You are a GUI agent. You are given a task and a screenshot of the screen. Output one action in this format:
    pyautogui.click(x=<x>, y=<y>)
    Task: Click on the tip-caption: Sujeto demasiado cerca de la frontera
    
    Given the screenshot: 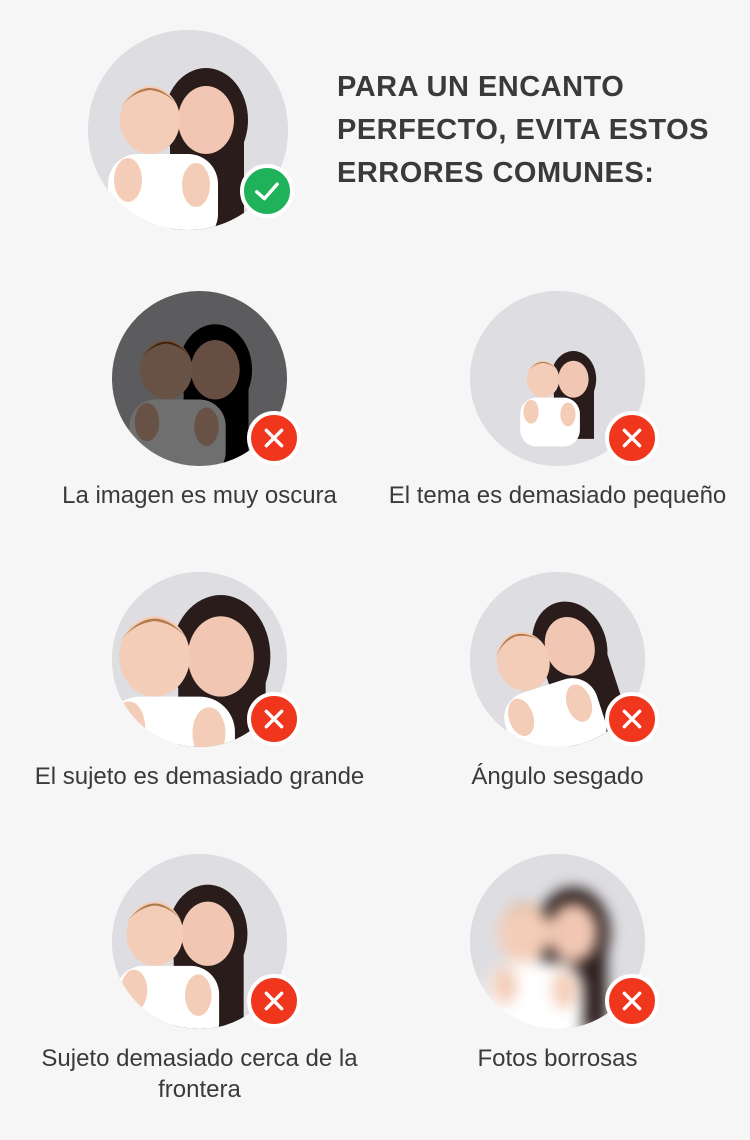 What is the action you would take?
    pyautogui.click(x=199, y=1074)
    